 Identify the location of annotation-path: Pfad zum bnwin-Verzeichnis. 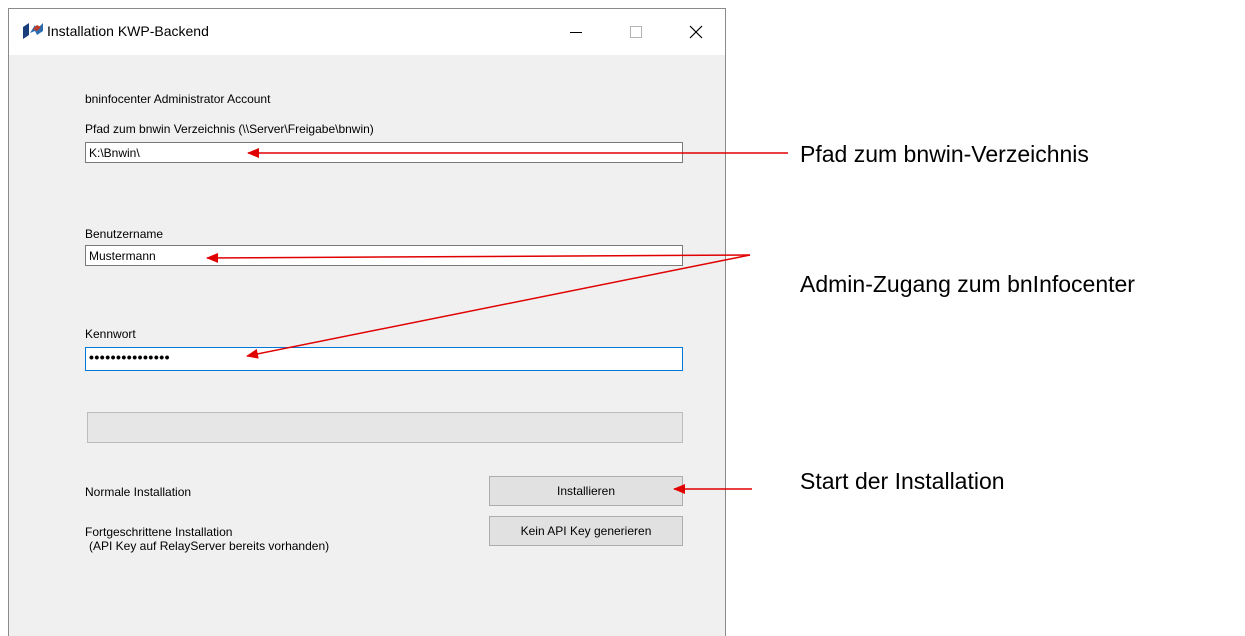
(944, 154).